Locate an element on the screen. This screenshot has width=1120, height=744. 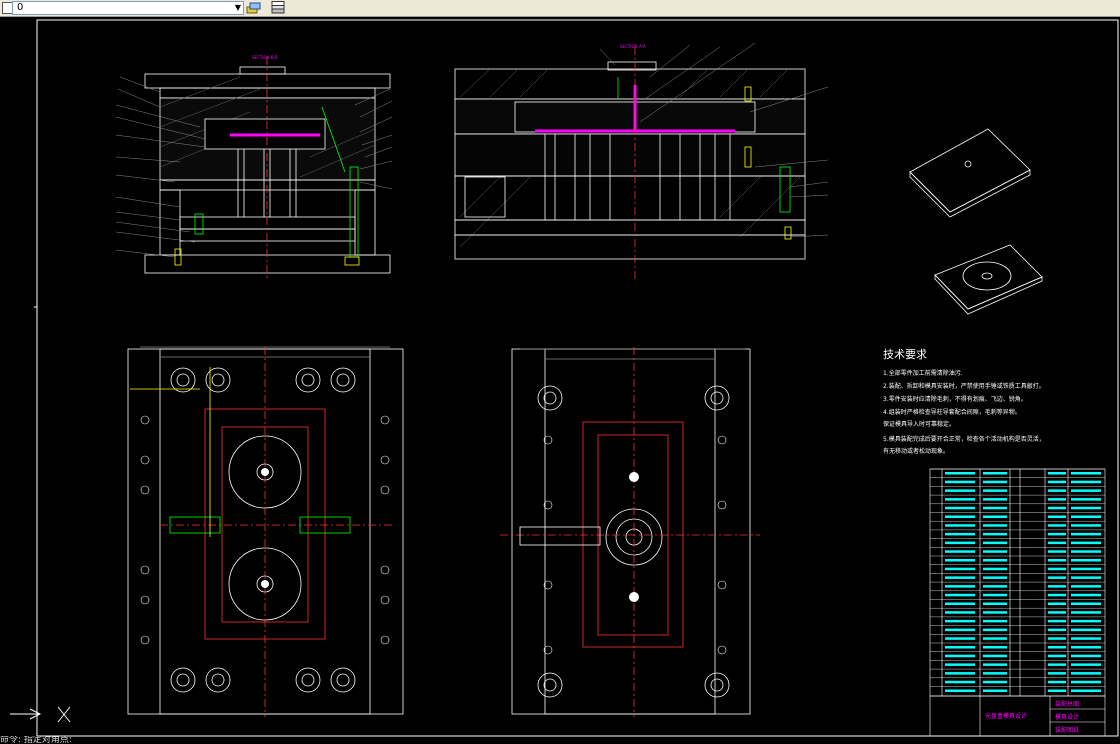
command-line: 命令: 指定对角点: is located at coordinates (560, 740).